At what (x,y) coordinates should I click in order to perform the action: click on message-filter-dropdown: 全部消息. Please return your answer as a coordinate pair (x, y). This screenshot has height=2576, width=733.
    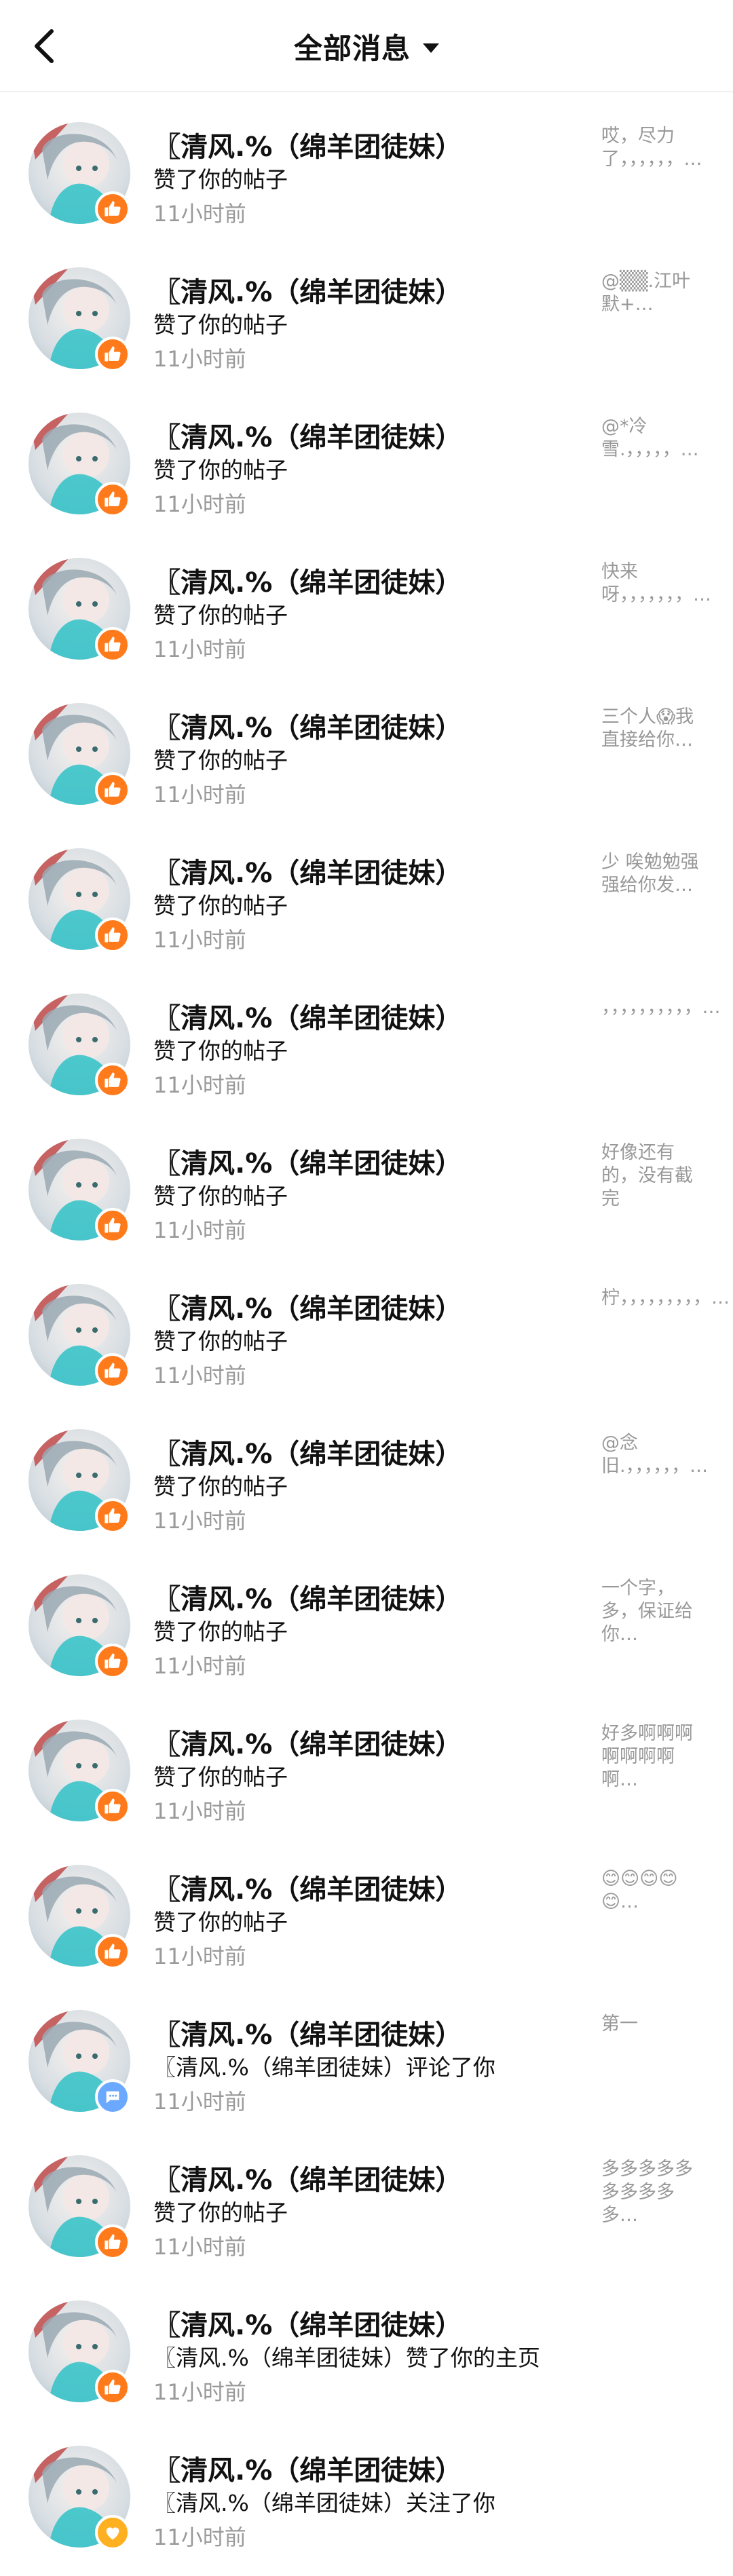
    Looking at the image, I should click on (366, 46).